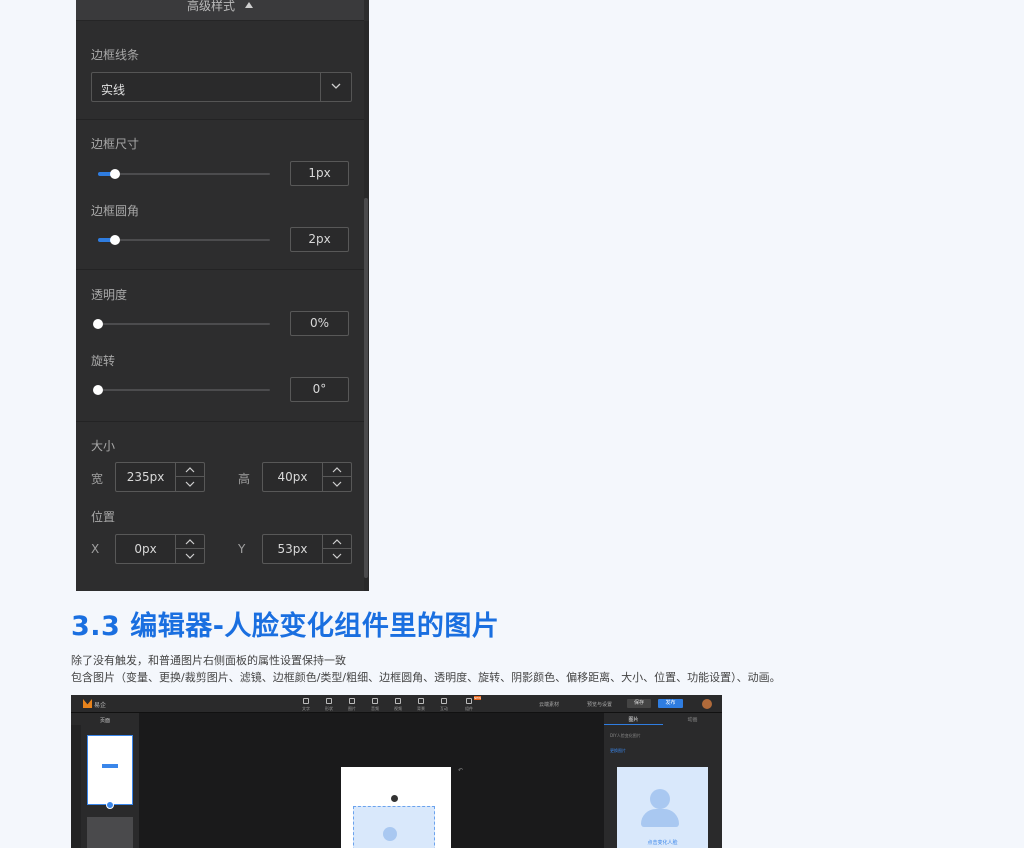 This screenshot has width=1024, height=848. I want to click on y-value: 53px, so click(292, 549).